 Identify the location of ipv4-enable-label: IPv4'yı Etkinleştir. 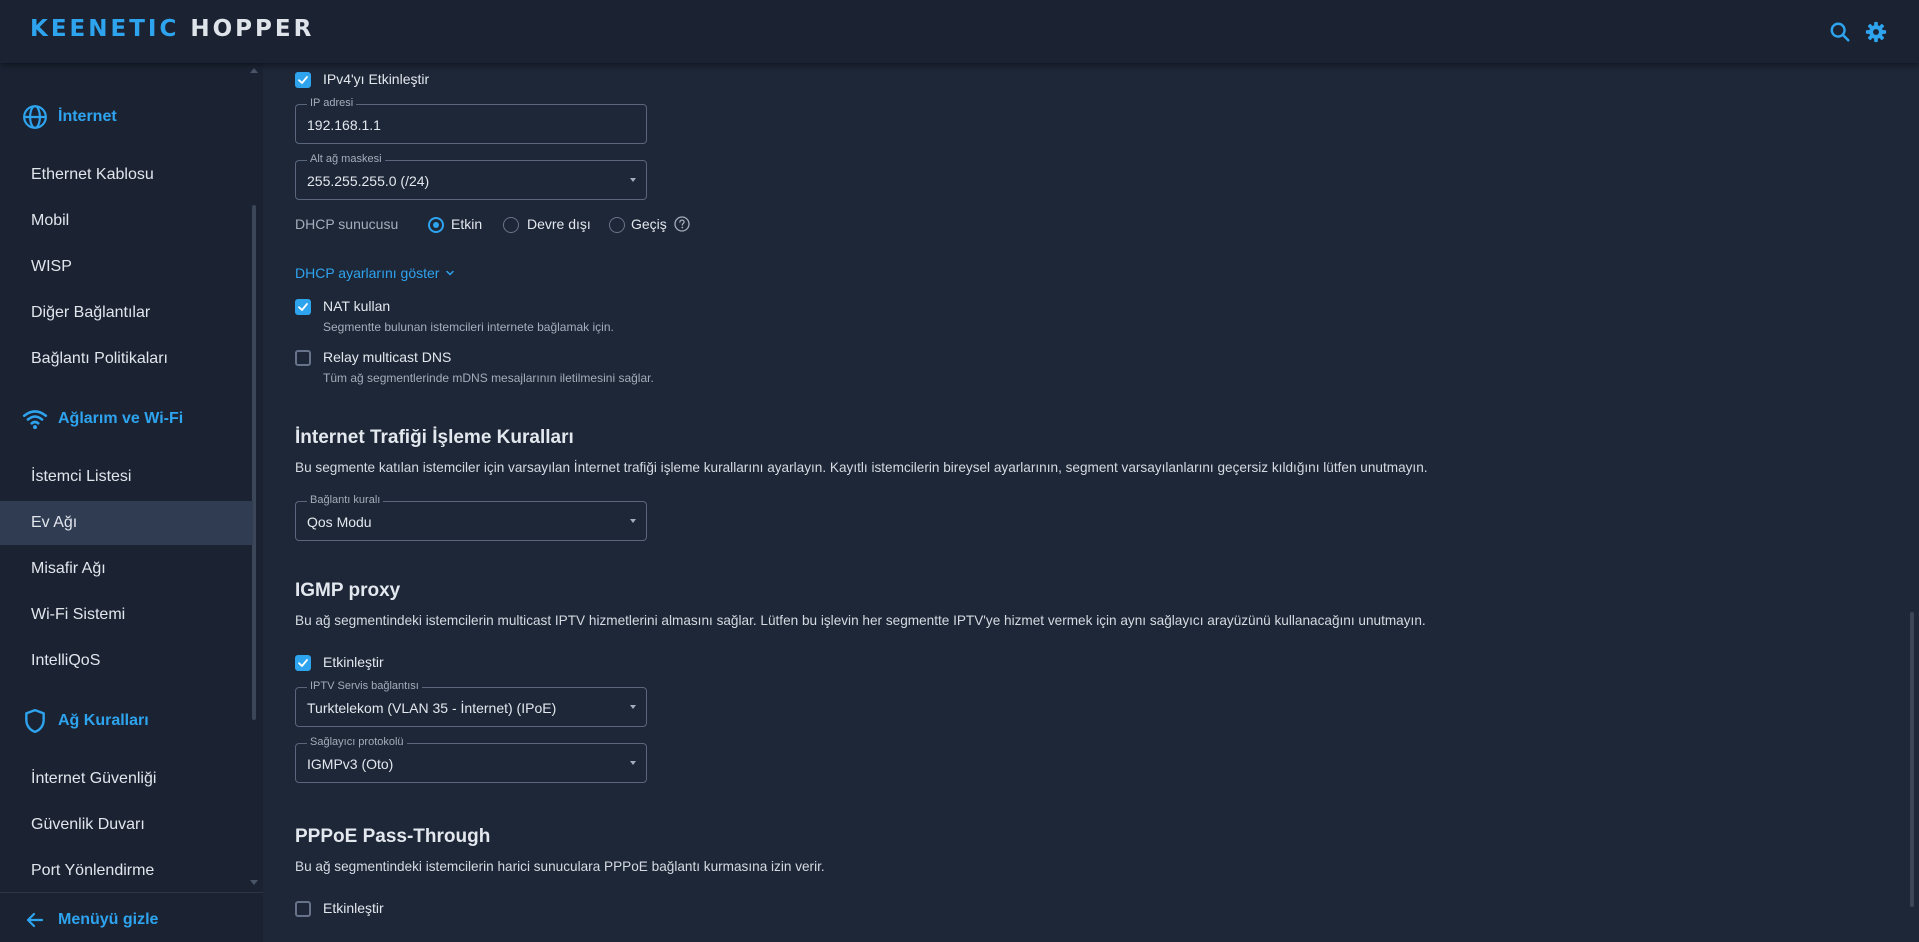
(376, 79).